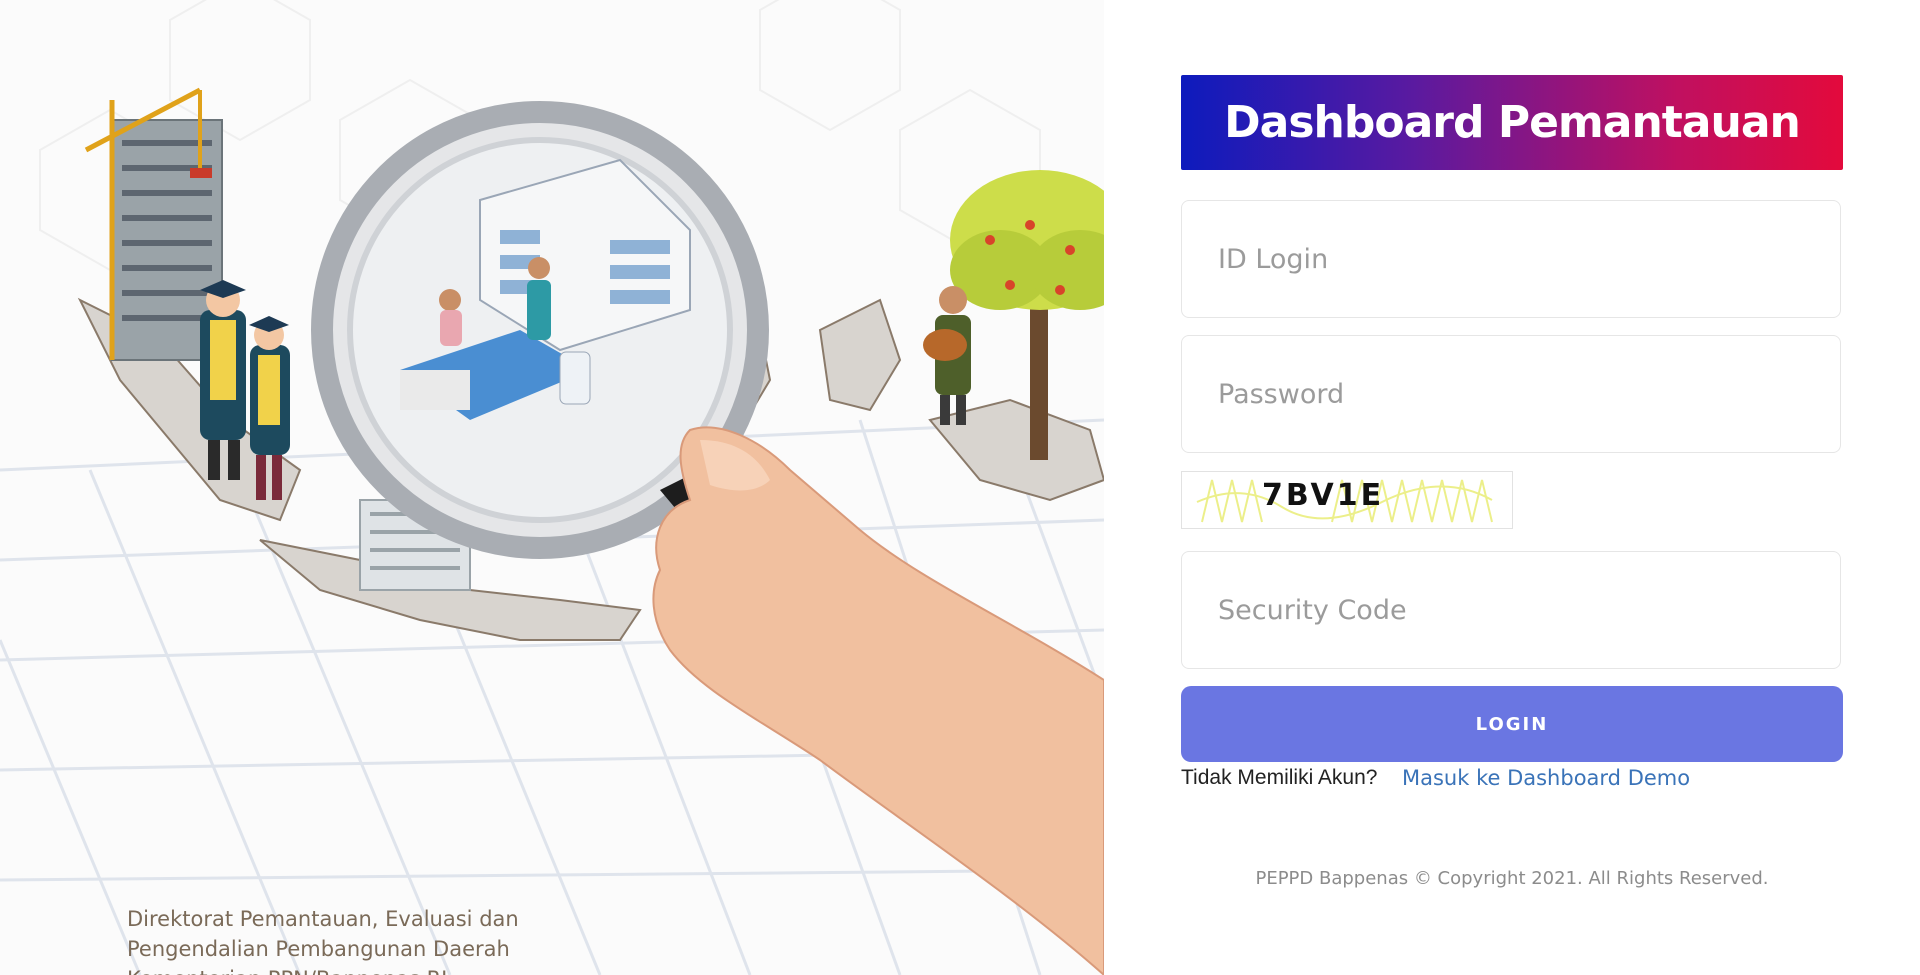 The image size is (1920, 975). Describe the element at coordinates (1511, 259) in the screenshot. I see `login-id-input` at that location.